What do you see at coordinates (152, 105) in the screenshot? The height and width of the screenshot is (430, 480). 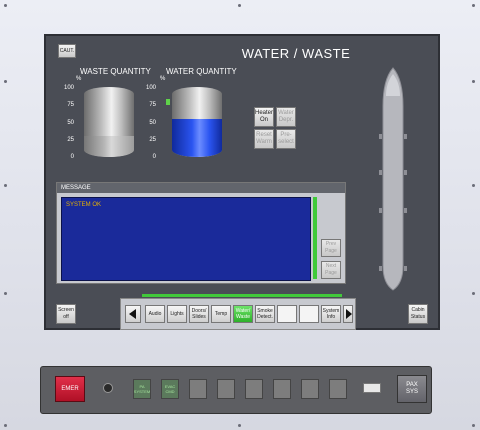 I see `water-tick: 75` at bounding box center [152, 105].